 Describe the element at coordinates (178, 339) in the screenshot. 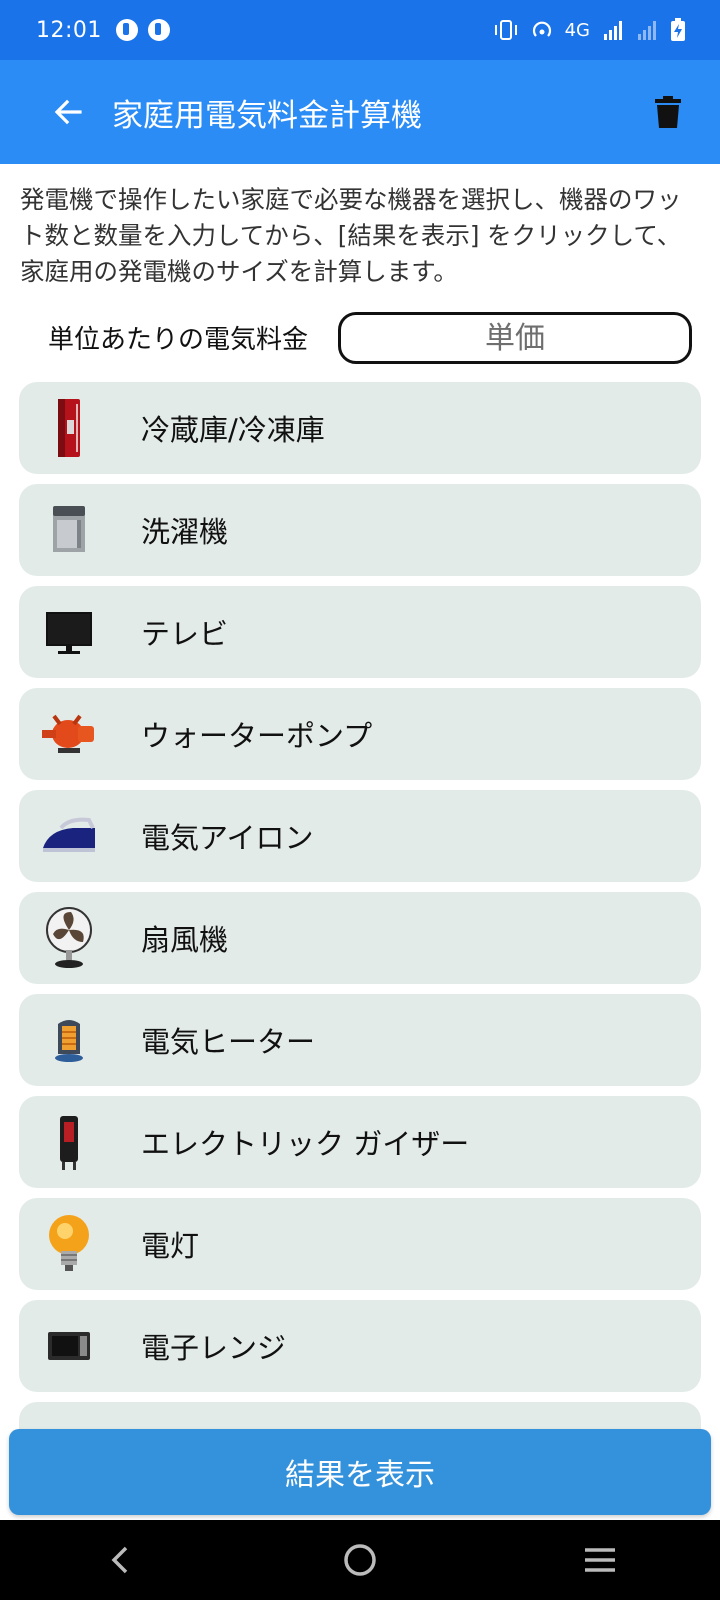

I see `unit-rate-label: 単位あたりの電気料金` at that location.